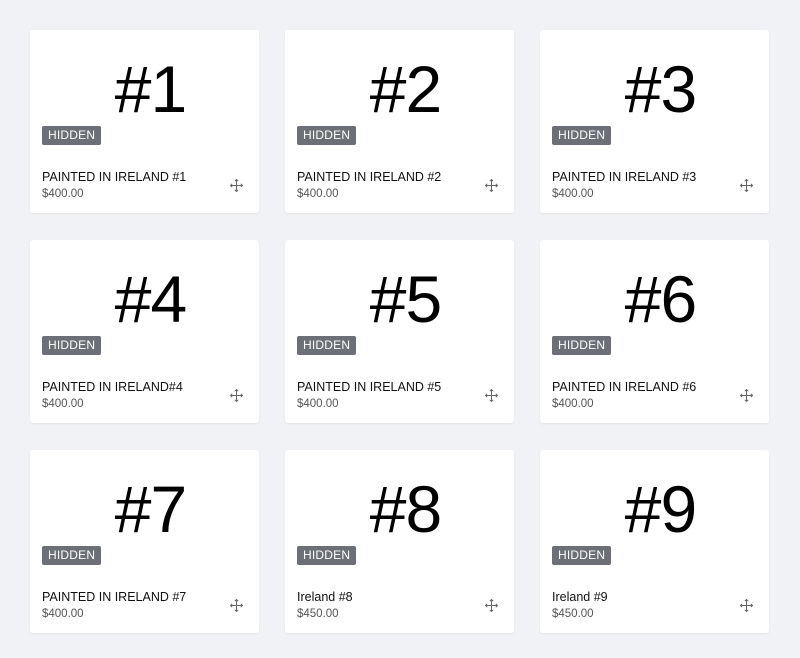  Describe the element at coordinates (405, 89) in the screenshot. I see `product-thumbnail-label: #2` at that location.